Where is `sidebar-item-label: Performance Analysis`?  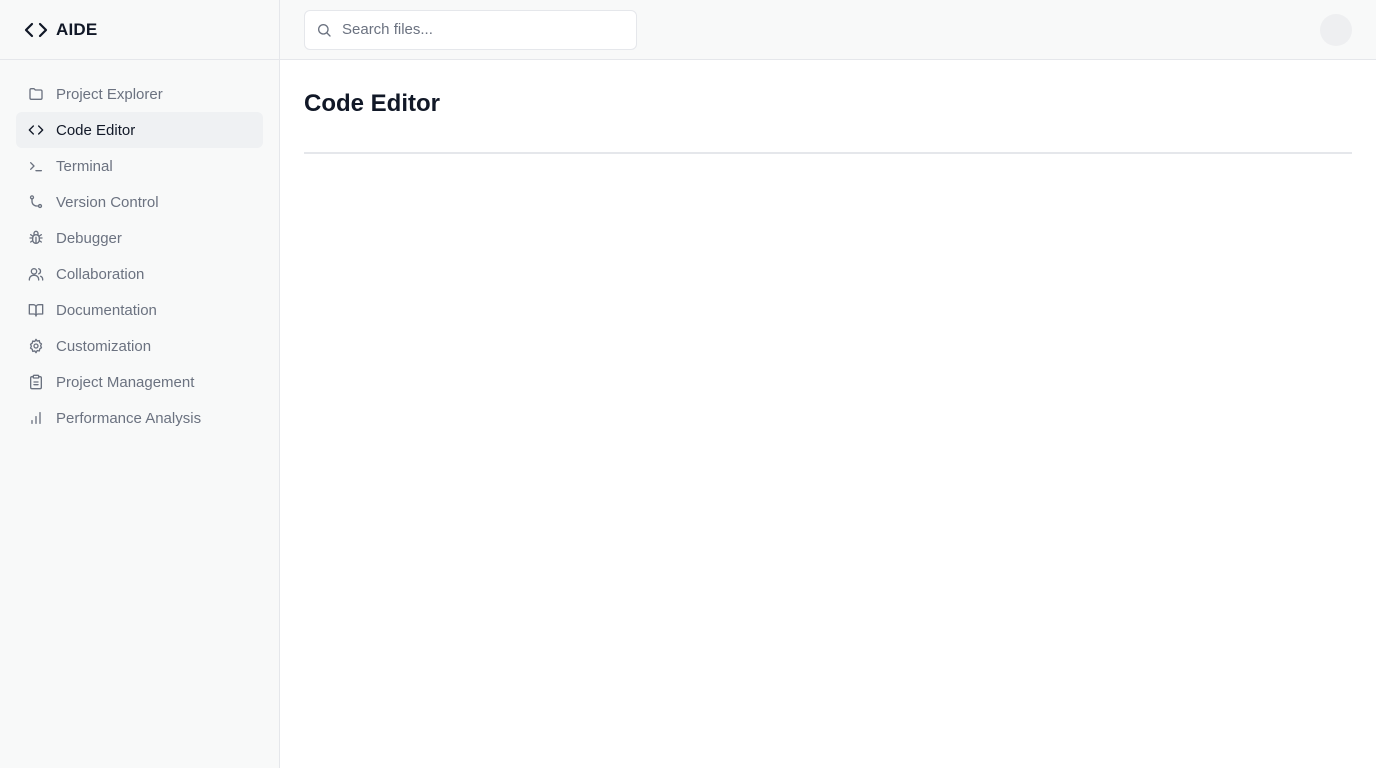 sidebar-item-label: Performance Analysis is located at coordinates (129, 418).